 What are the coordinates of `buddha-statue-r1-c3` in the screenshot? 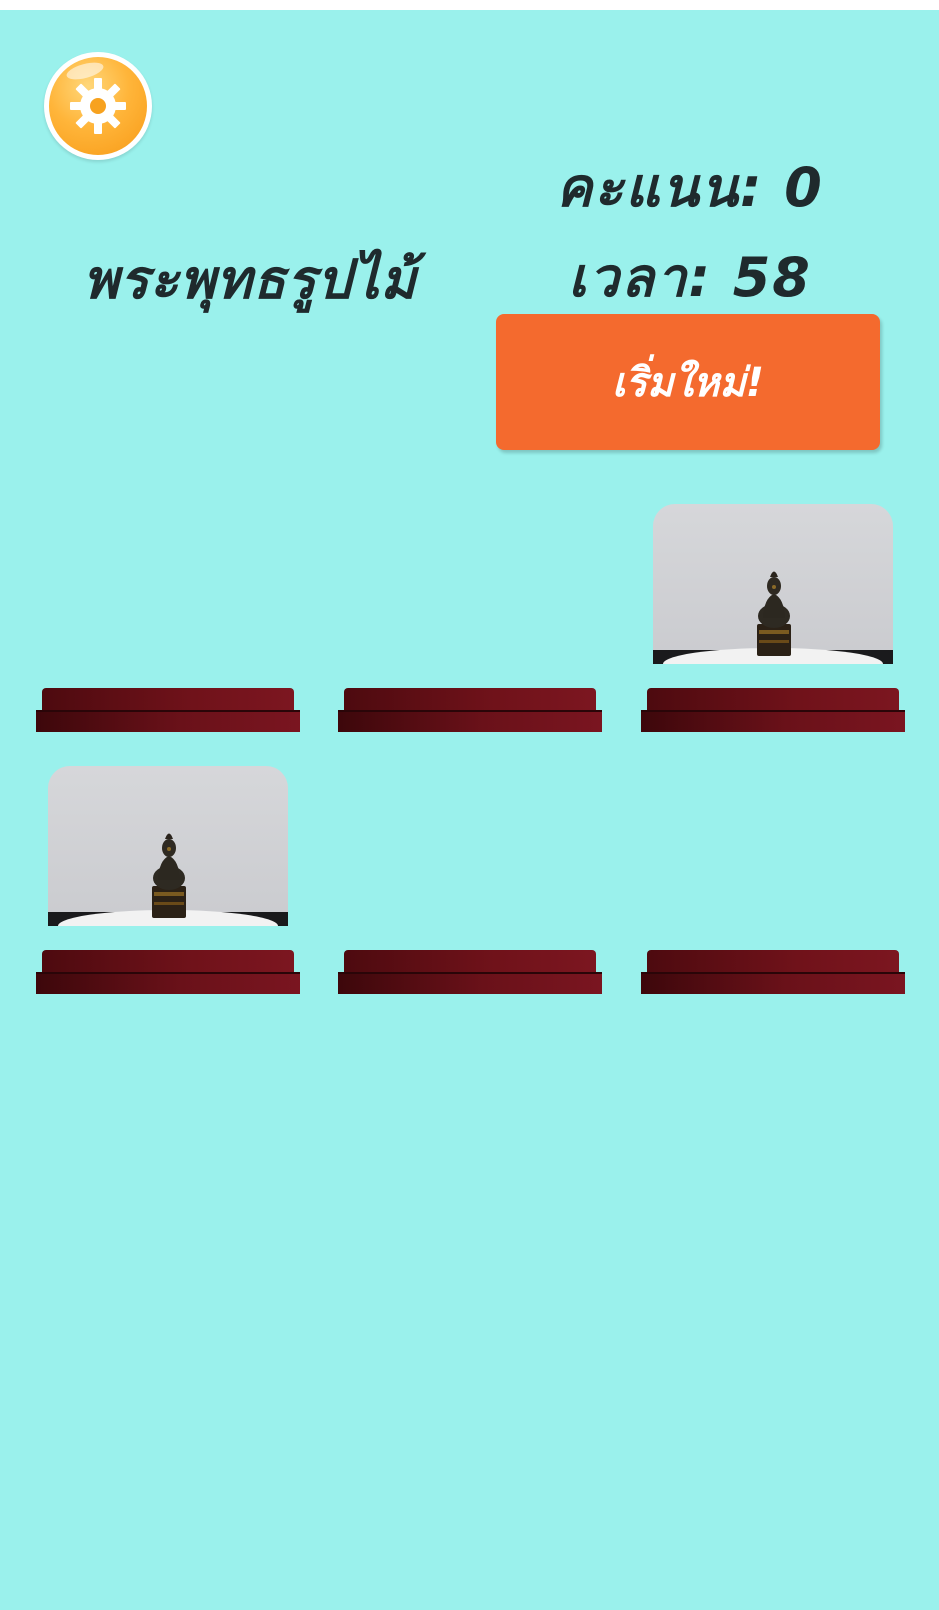 It's located at (773, 584).